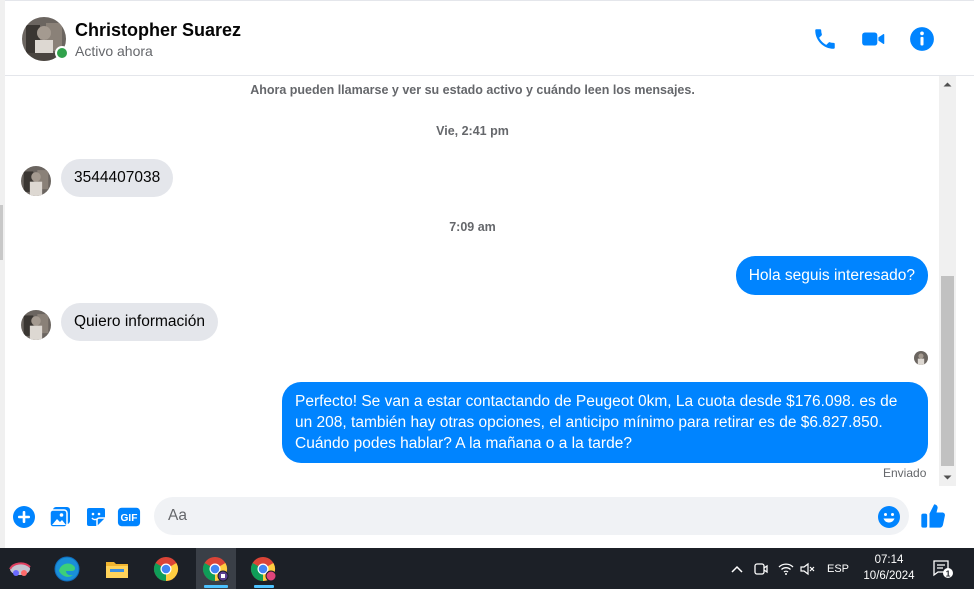 Image resolution: width=974 pixels, height=589 pixels. I want to click on emoji-icon, so click(889, 517).